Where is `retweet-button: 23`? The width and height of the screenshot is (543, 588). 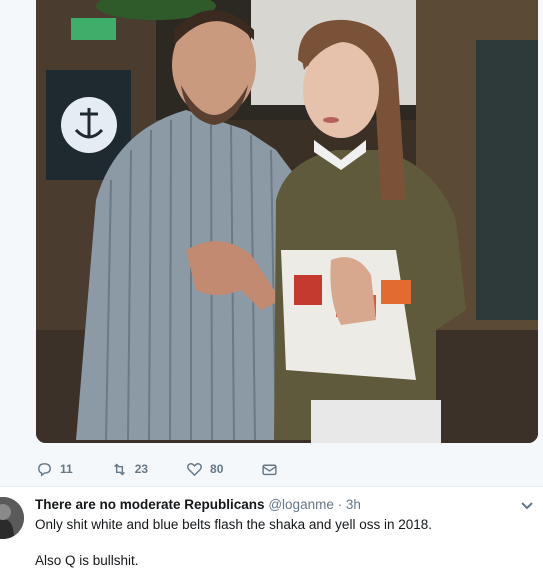
retweet-button: 23 is located at coordinates (129, 469).